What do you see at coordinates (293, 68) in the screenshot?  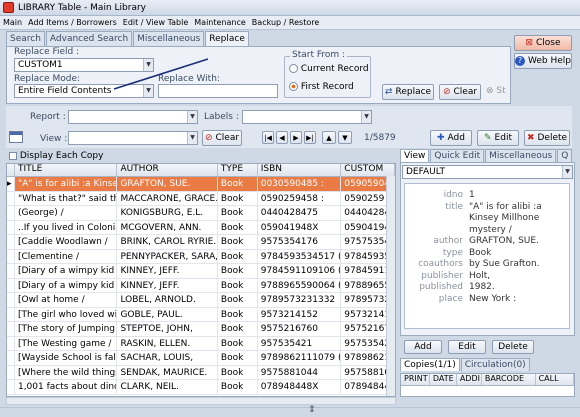 I see `radio-icon` at bounding box center [293, 68].